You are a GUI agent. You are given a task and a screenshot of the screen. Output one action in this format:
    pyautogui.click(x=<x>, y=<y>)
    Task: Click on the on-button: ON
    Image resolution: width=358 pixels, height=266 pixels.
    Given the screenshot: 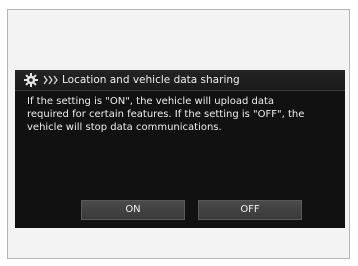 What is the action you would take?
    pyautogui.click(x=133, y=210)
    